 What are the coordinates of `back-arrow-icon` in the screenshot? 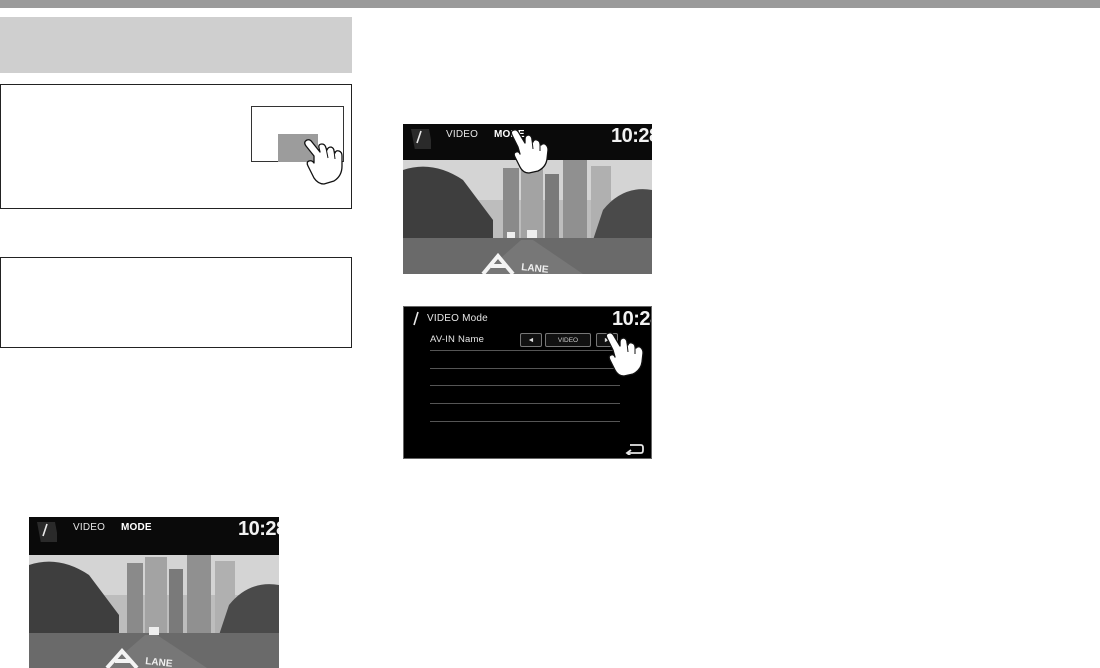 It's located at (634, 449).